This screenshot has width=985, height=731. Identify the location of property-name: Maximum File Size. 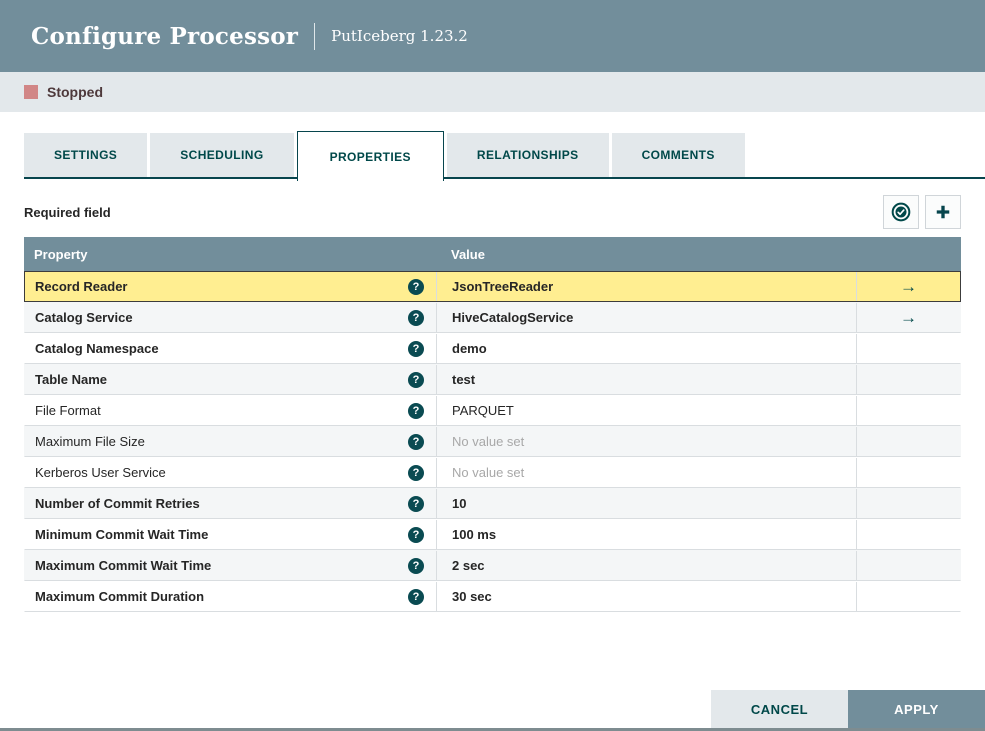
(90, 441).